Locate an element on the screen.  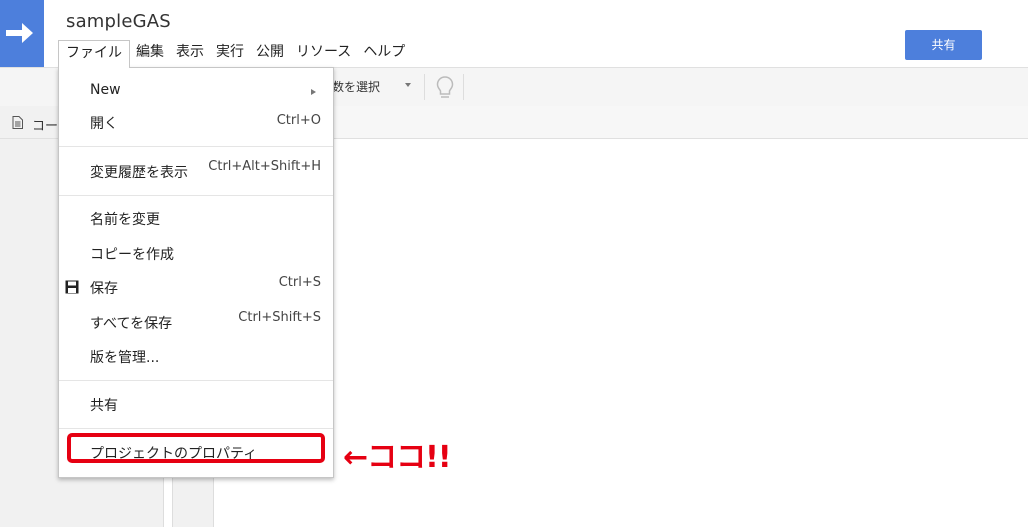
menu-bar: ファイル 編集 表示 実行 公開 リソース ヘルプ is located at coordinates (234, 53).